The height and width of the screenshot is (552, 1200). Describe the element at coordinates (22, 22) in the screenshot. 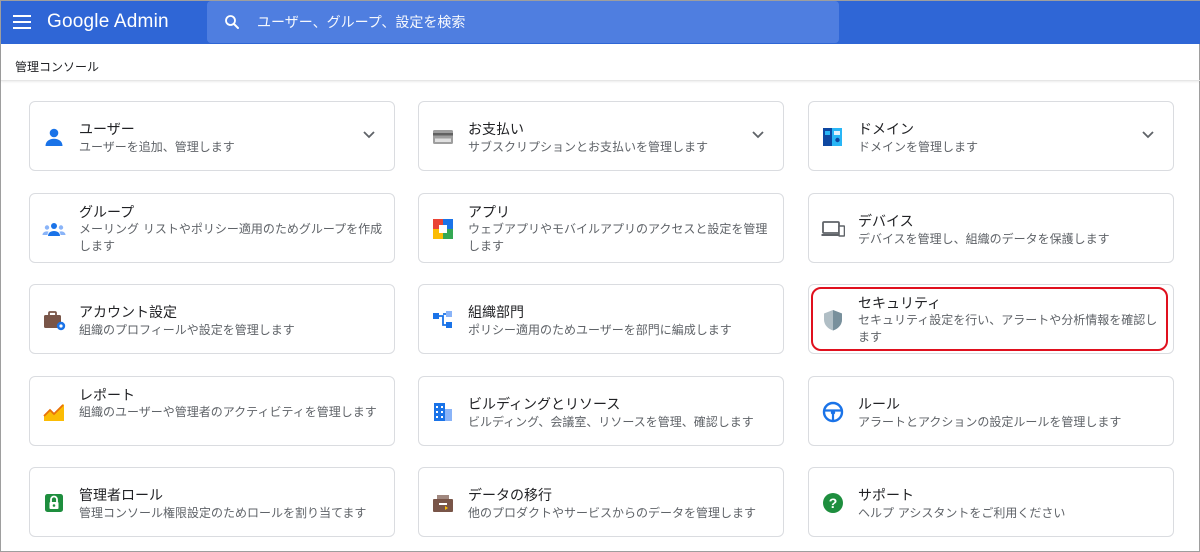

I see `menu-icon` at that location.